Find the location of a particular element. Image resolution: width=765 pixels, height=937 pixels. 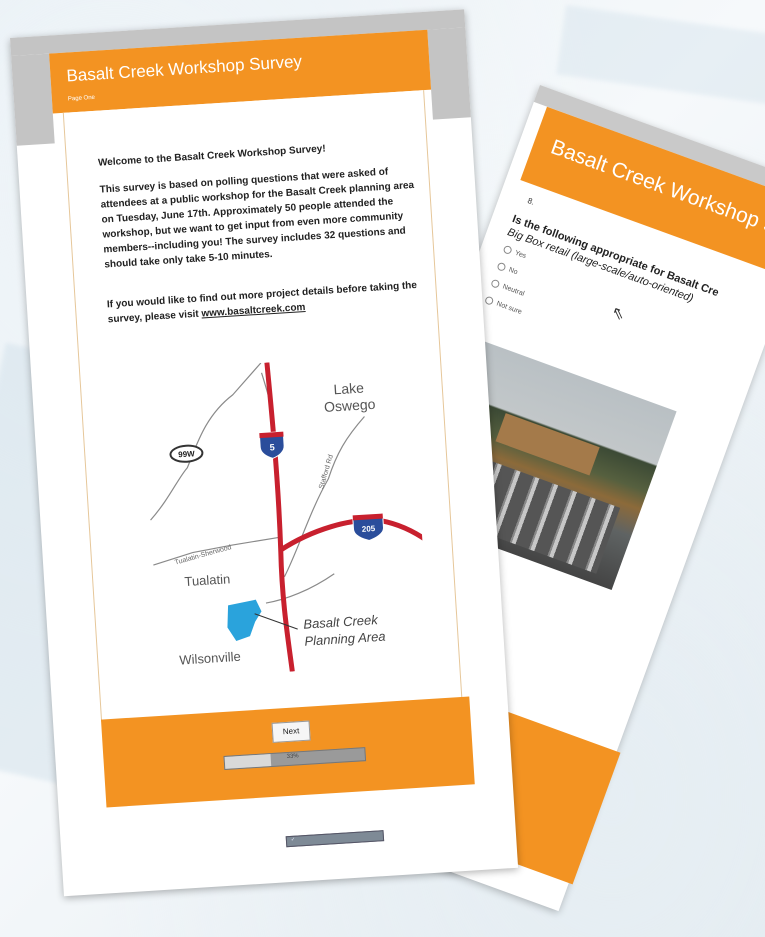

interstate-5-label: 5 is located at coordinates (272, 447).